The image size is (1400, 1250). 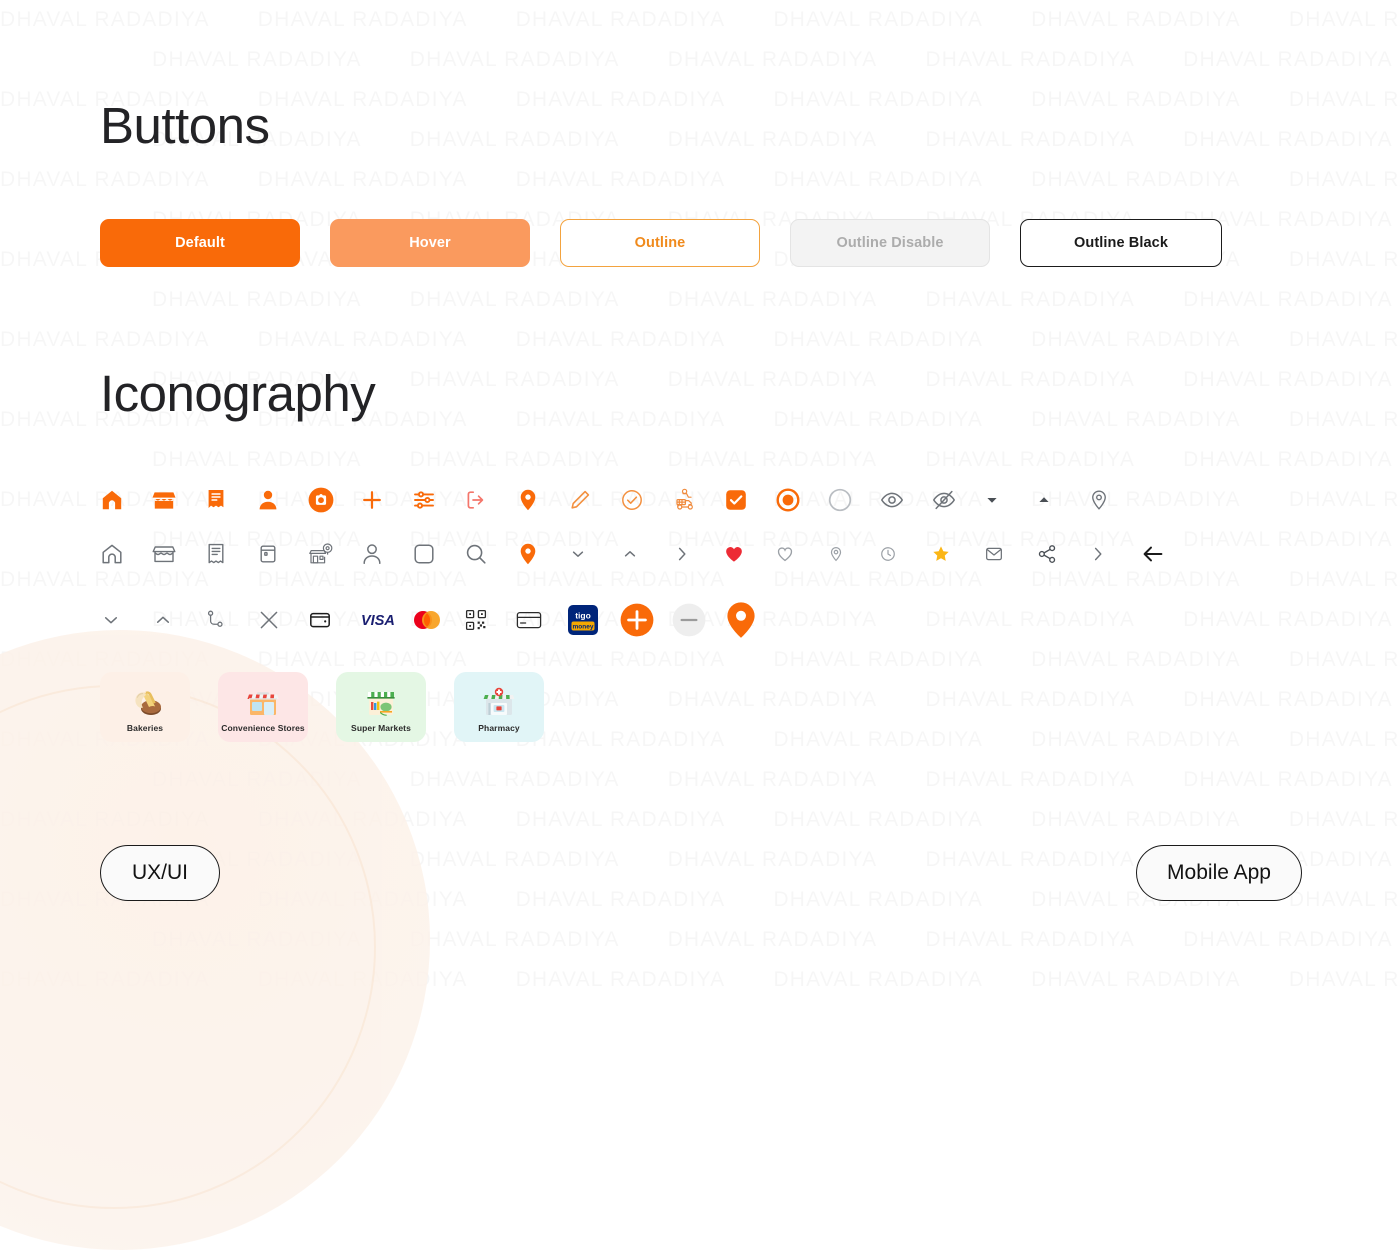 I want to click on receipt-filled-icon, so click(x=230, y=500).